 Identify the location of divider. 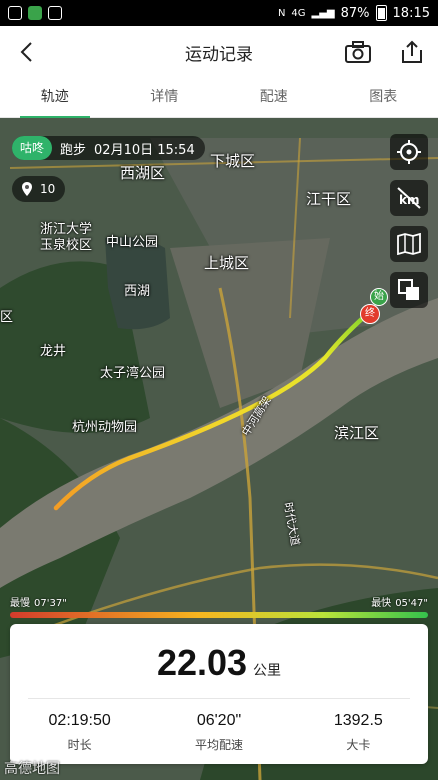
(219, 698).